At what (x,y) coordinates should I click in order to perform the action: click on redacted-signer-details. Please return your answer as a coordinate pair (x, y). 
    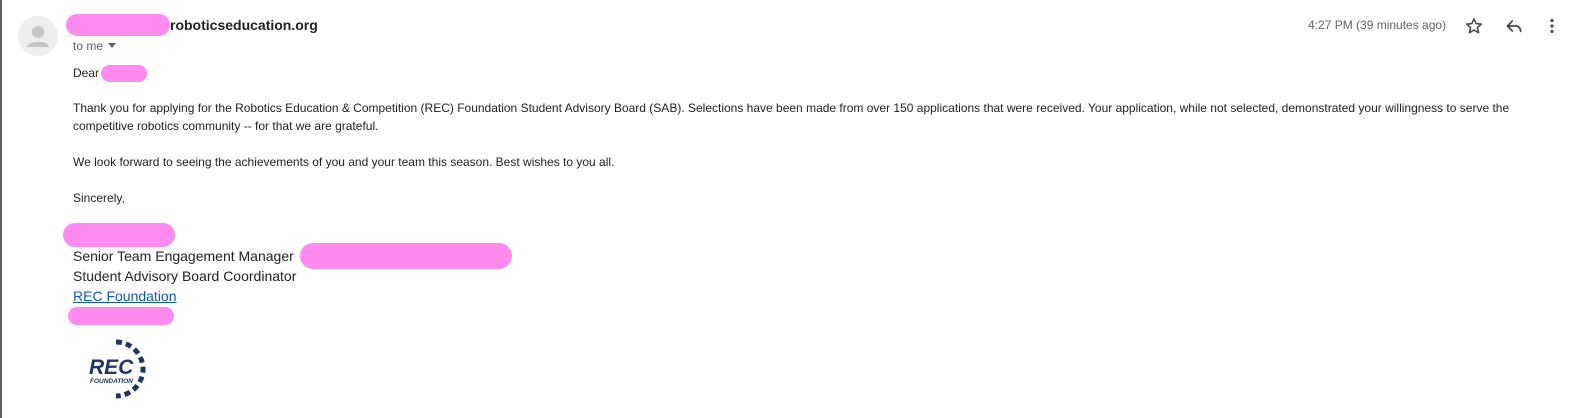
    Looking at the image, I should click on (406, 256).